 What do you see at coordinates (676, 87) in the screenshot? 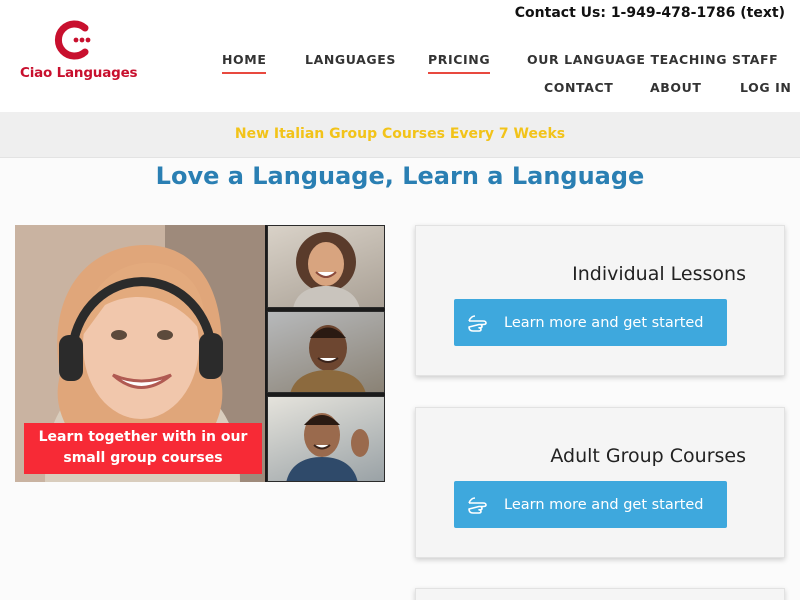
I see `nav-about: ABOUT` at bounding box center [676, 87].